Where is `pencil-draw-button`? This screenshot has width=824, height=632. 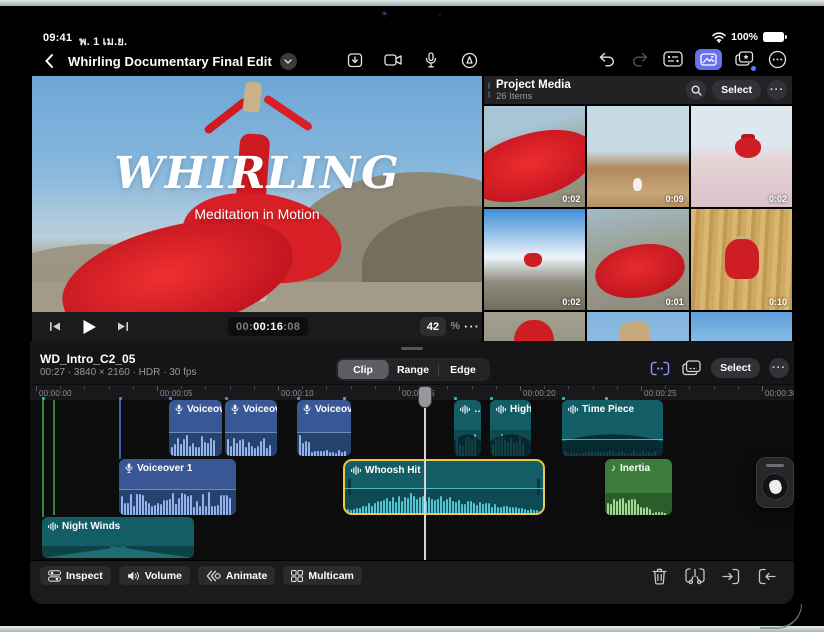
pencil-draw-button is located at coordinates (469, 60).